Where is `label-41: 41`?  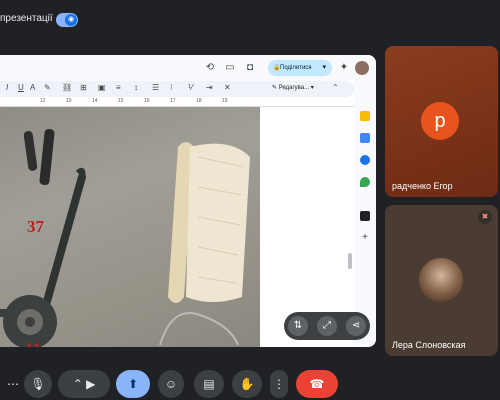
label-41: 41 is located at coordinates (32, 343).